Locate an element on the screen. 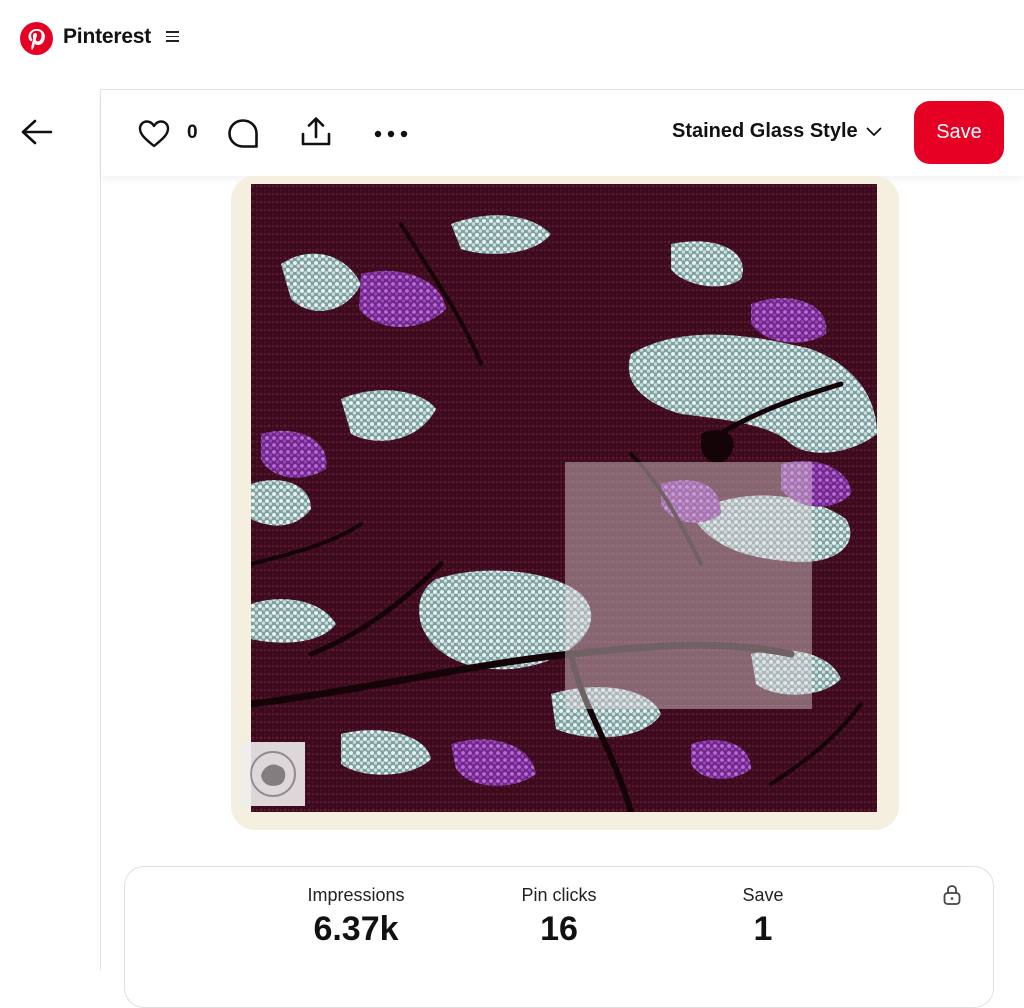 Image resolution: width=1024 pixels, height=1008 pixels. board-selector: Stained Glass Style is located at coordinates (777, 131).